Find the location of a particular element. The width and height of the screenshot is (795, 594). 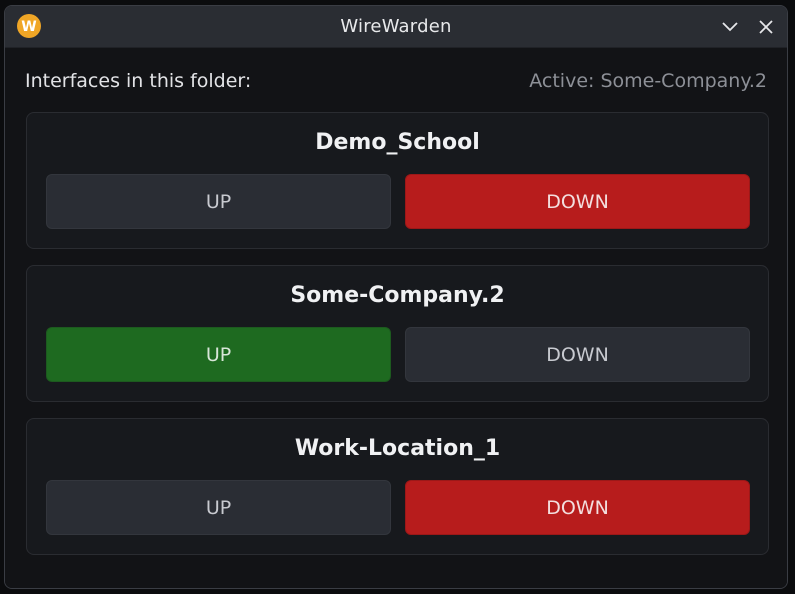

interface-name: Demo_School is located at coordinates (397, 142).